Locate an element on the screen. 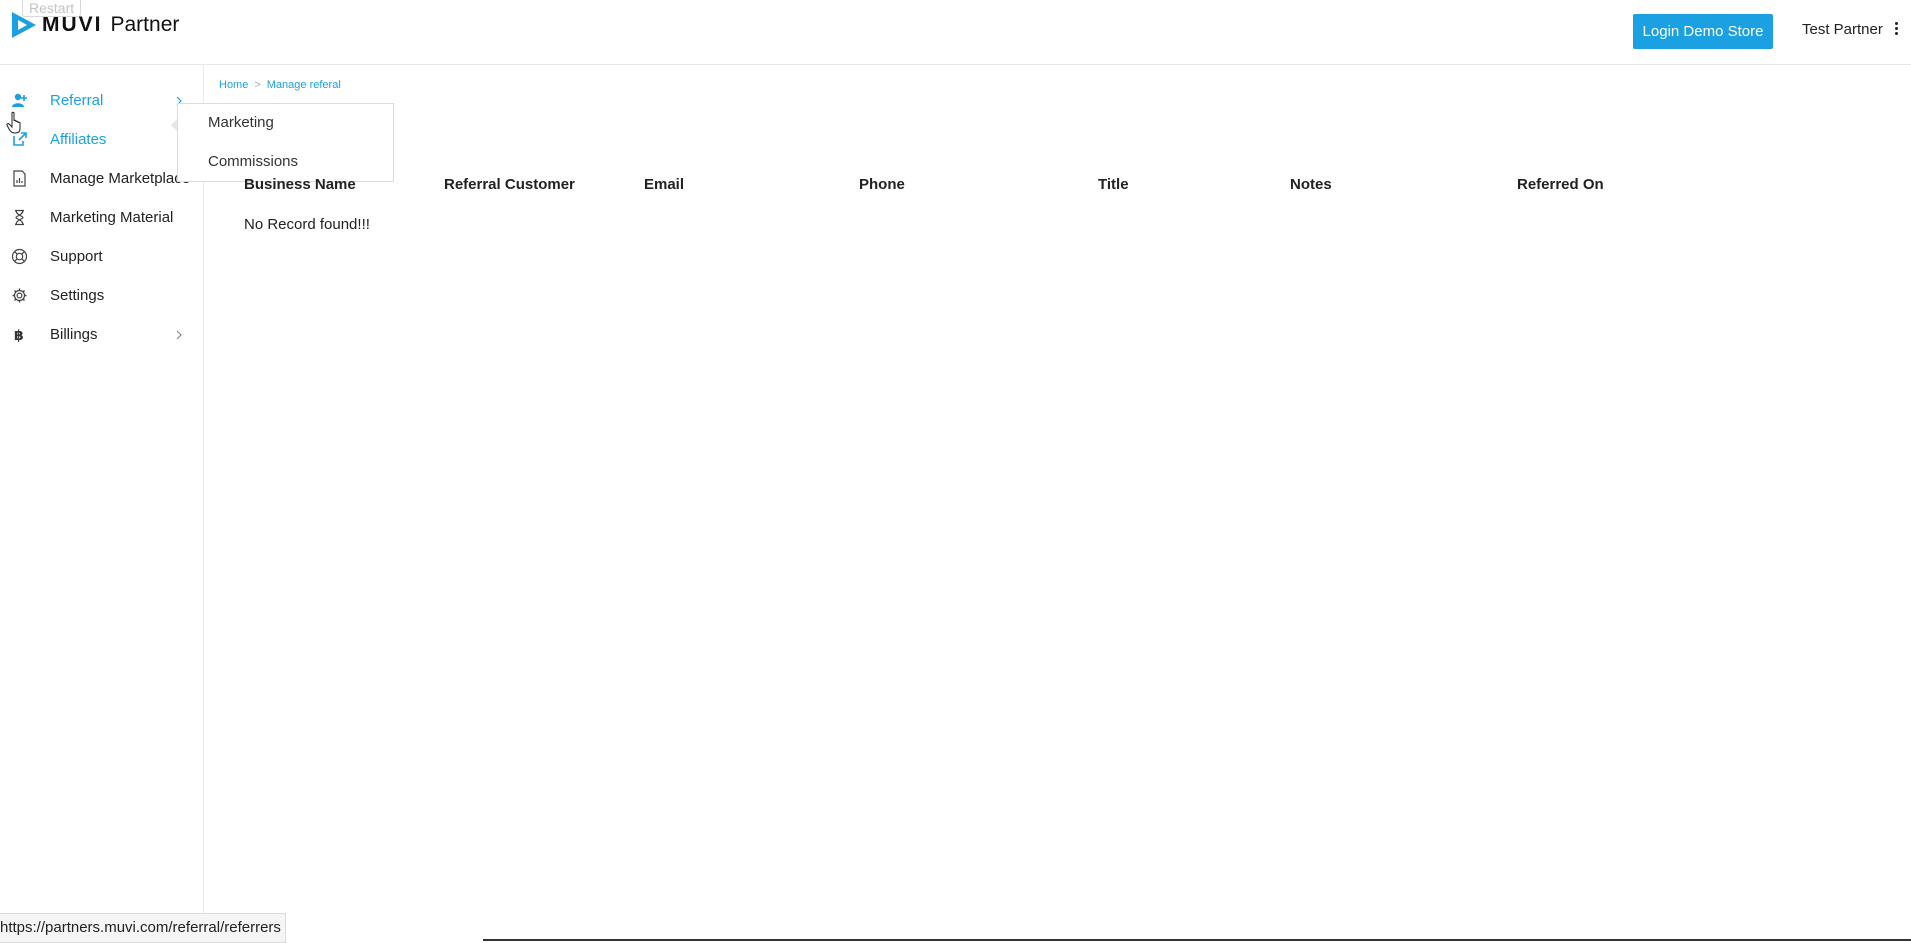 This screenshot has width=1911, height=943. sidebar-item-label: Manage Marketplace is located at coordinates (120, 178).